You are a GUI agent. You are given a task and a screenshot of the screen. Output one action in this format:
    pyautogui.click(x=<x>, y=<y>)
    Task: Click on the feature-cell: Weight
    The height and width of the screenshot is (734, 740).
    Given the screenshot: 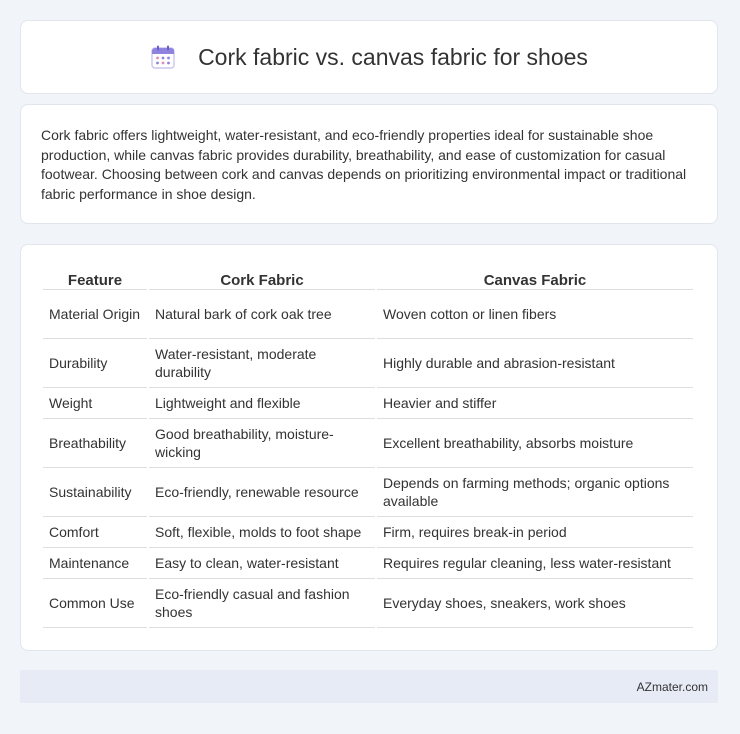 What is the action you would take?
    pyautogui.click(x=95, y=403)
    